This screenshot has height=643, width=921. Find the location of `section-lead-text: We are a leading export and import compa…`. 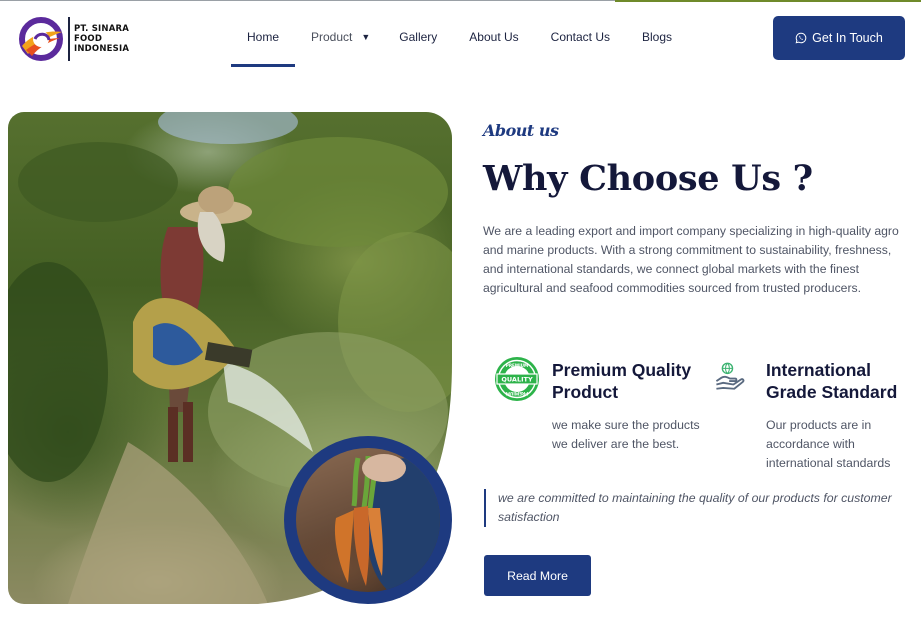

section-lead-text: We are a leading export and import compa… is located at coordinates (691, 259).